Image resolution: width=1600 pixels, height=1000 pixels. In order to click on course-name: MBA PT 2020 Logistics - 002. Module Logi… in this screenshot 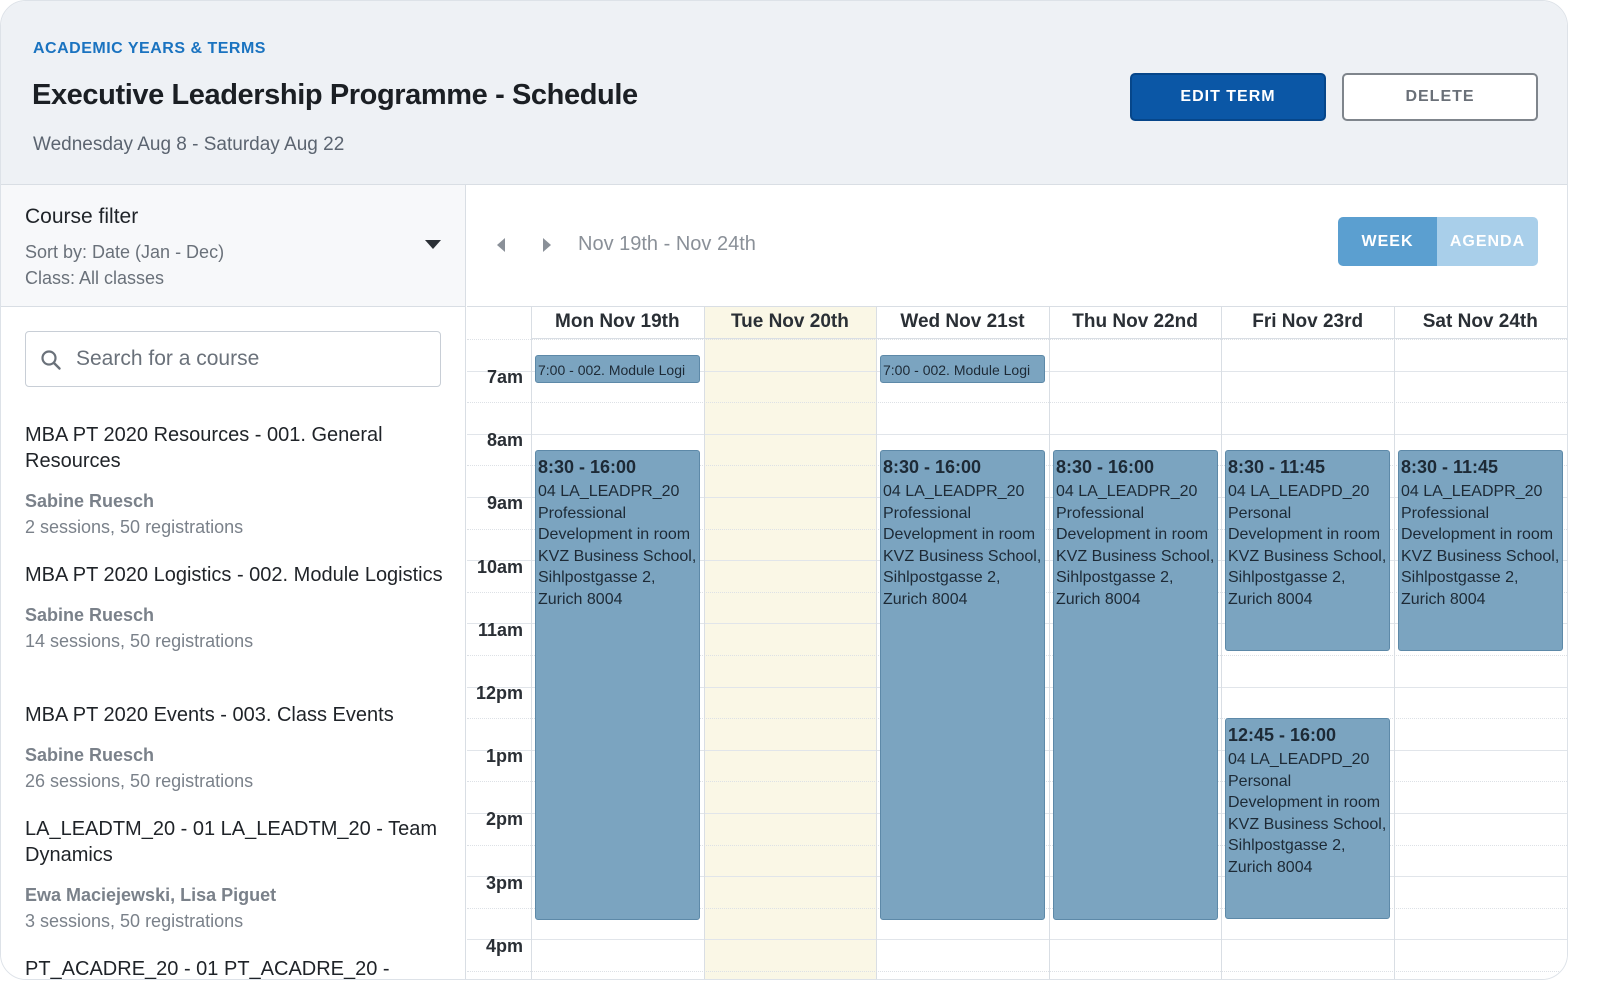, I will do `click(234, 575)`.